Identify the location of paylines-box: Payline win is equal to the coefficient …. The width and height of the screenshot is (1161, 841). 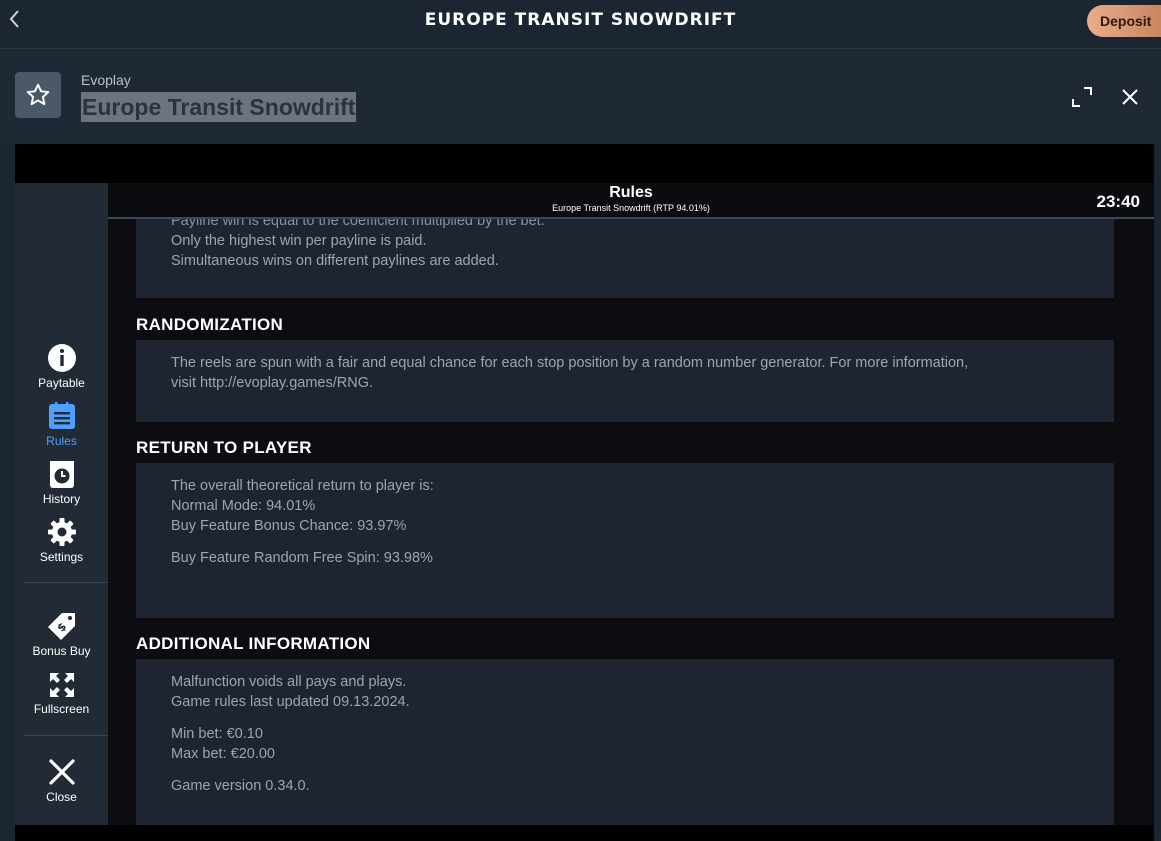
(625, 258).